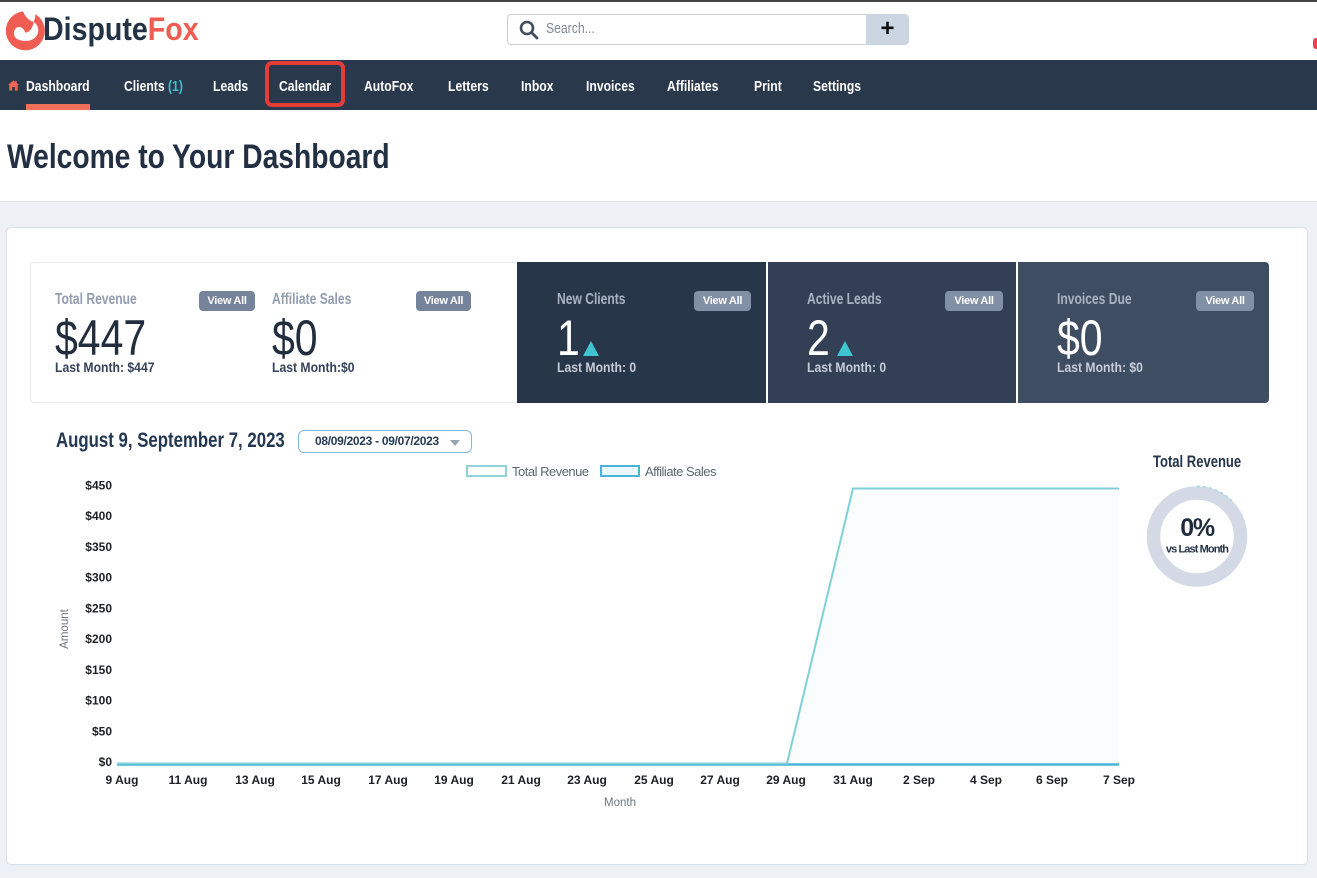  What do you see at coordinates (98, 516) in the screenshot?
I see `svg-text: $400` at bounding box center [98, 516].